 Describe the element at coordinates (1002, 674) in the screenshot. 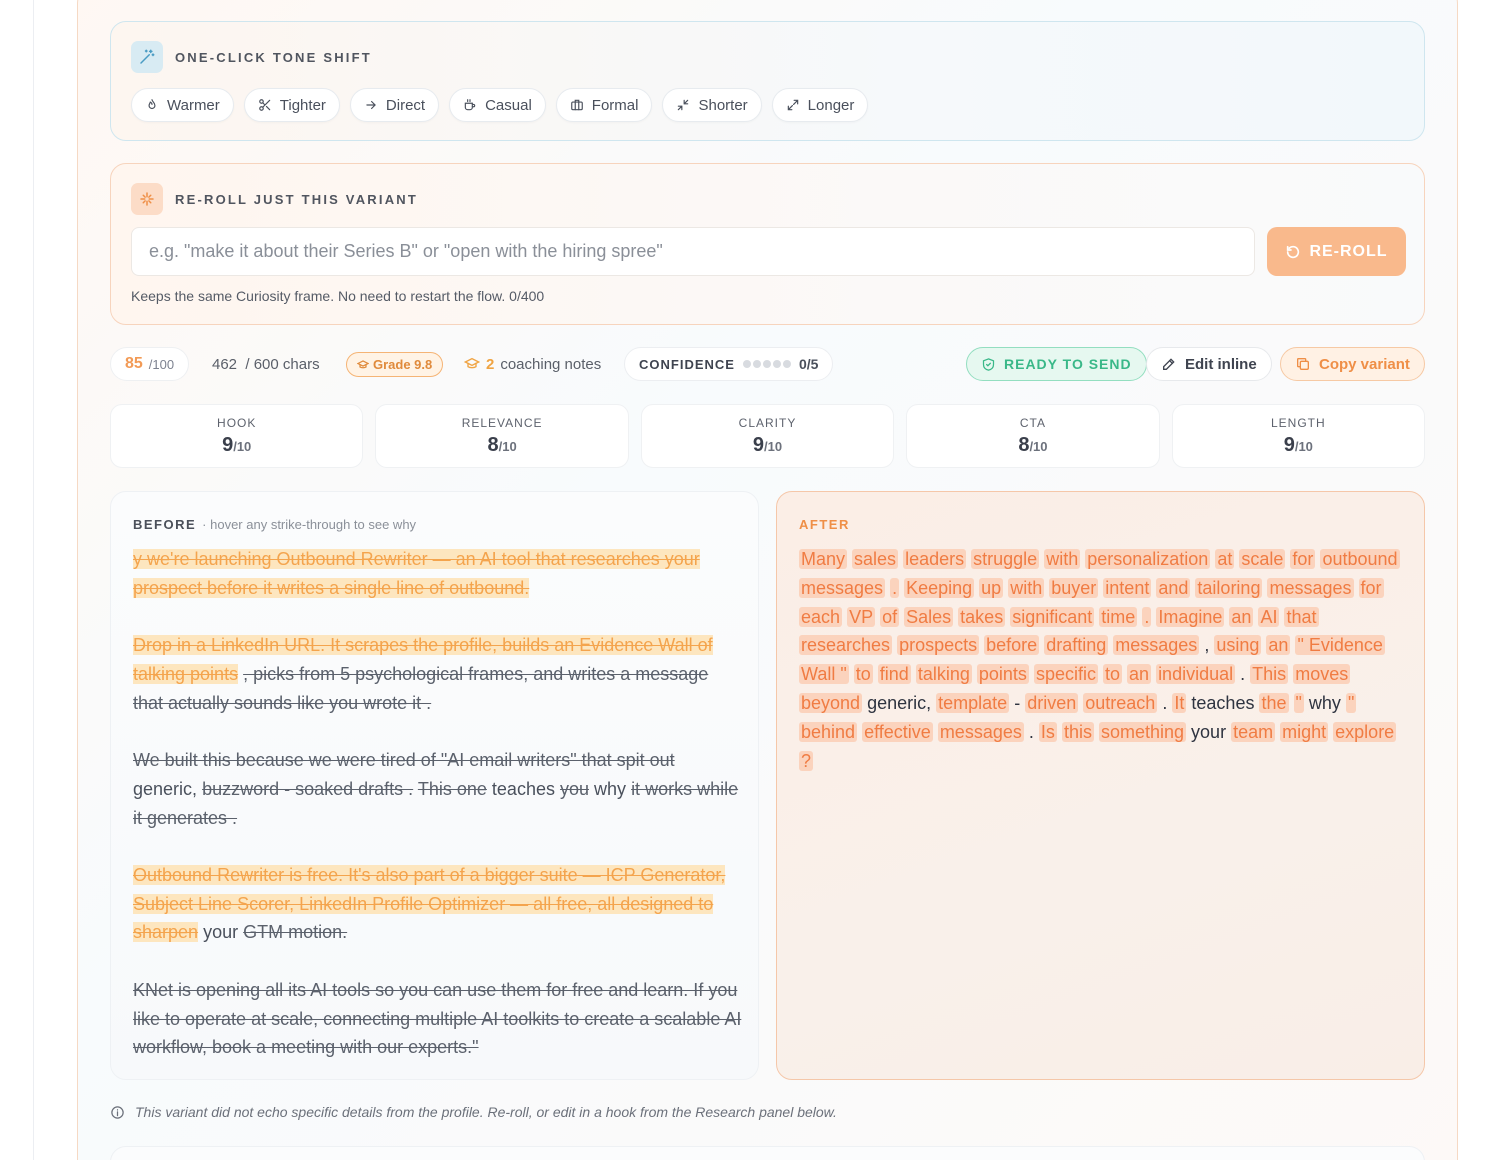

I see `inserted-word: points` at that location.